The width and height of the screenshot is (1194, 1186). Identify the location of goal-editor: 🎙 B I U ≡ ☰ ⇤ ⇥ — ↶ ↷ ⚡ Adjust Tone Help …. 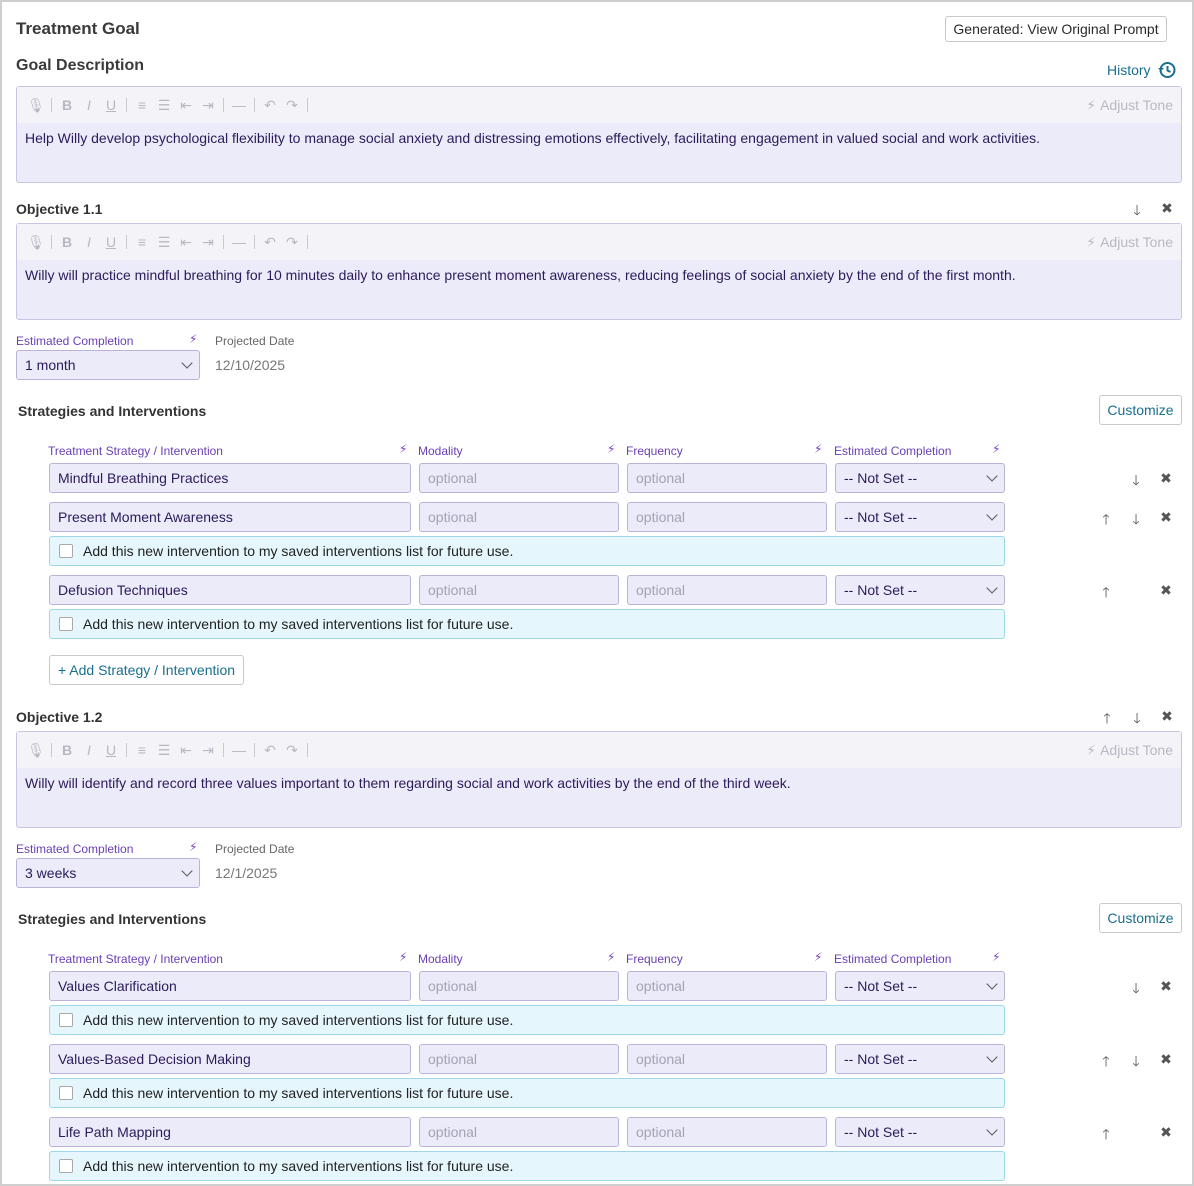
(599, 134).